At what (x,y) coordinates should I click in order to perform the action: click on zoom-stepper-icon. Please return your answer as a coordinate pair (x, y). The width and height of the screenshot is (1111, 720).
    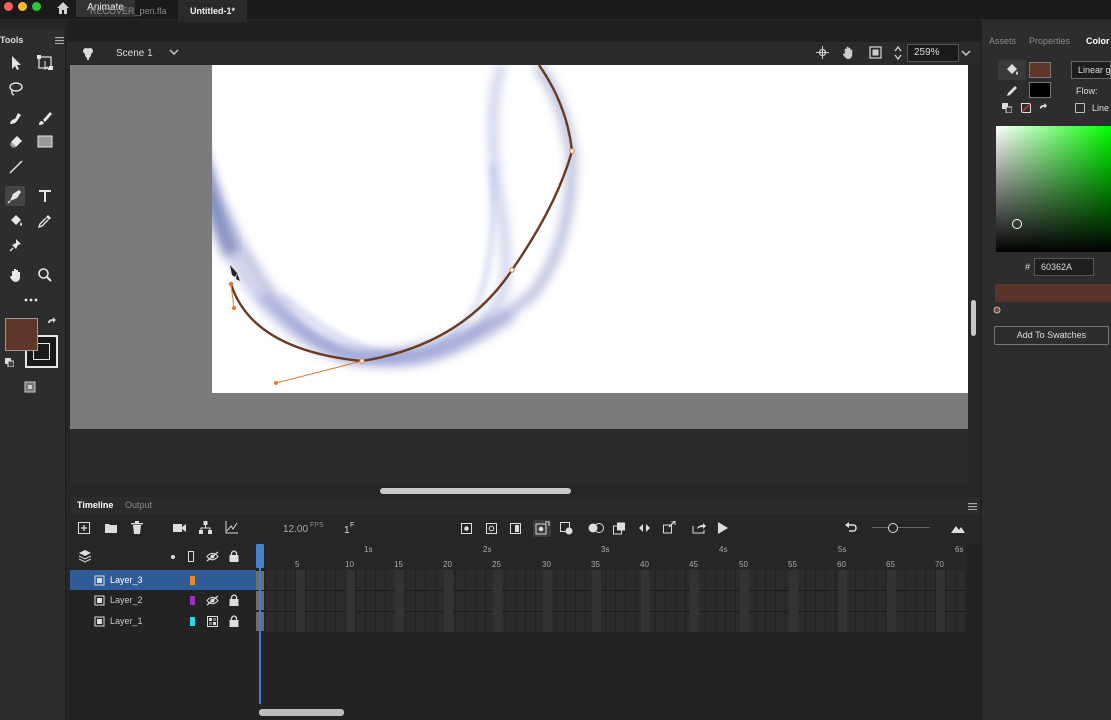
    Looking at the image, I should click on (898, 53).